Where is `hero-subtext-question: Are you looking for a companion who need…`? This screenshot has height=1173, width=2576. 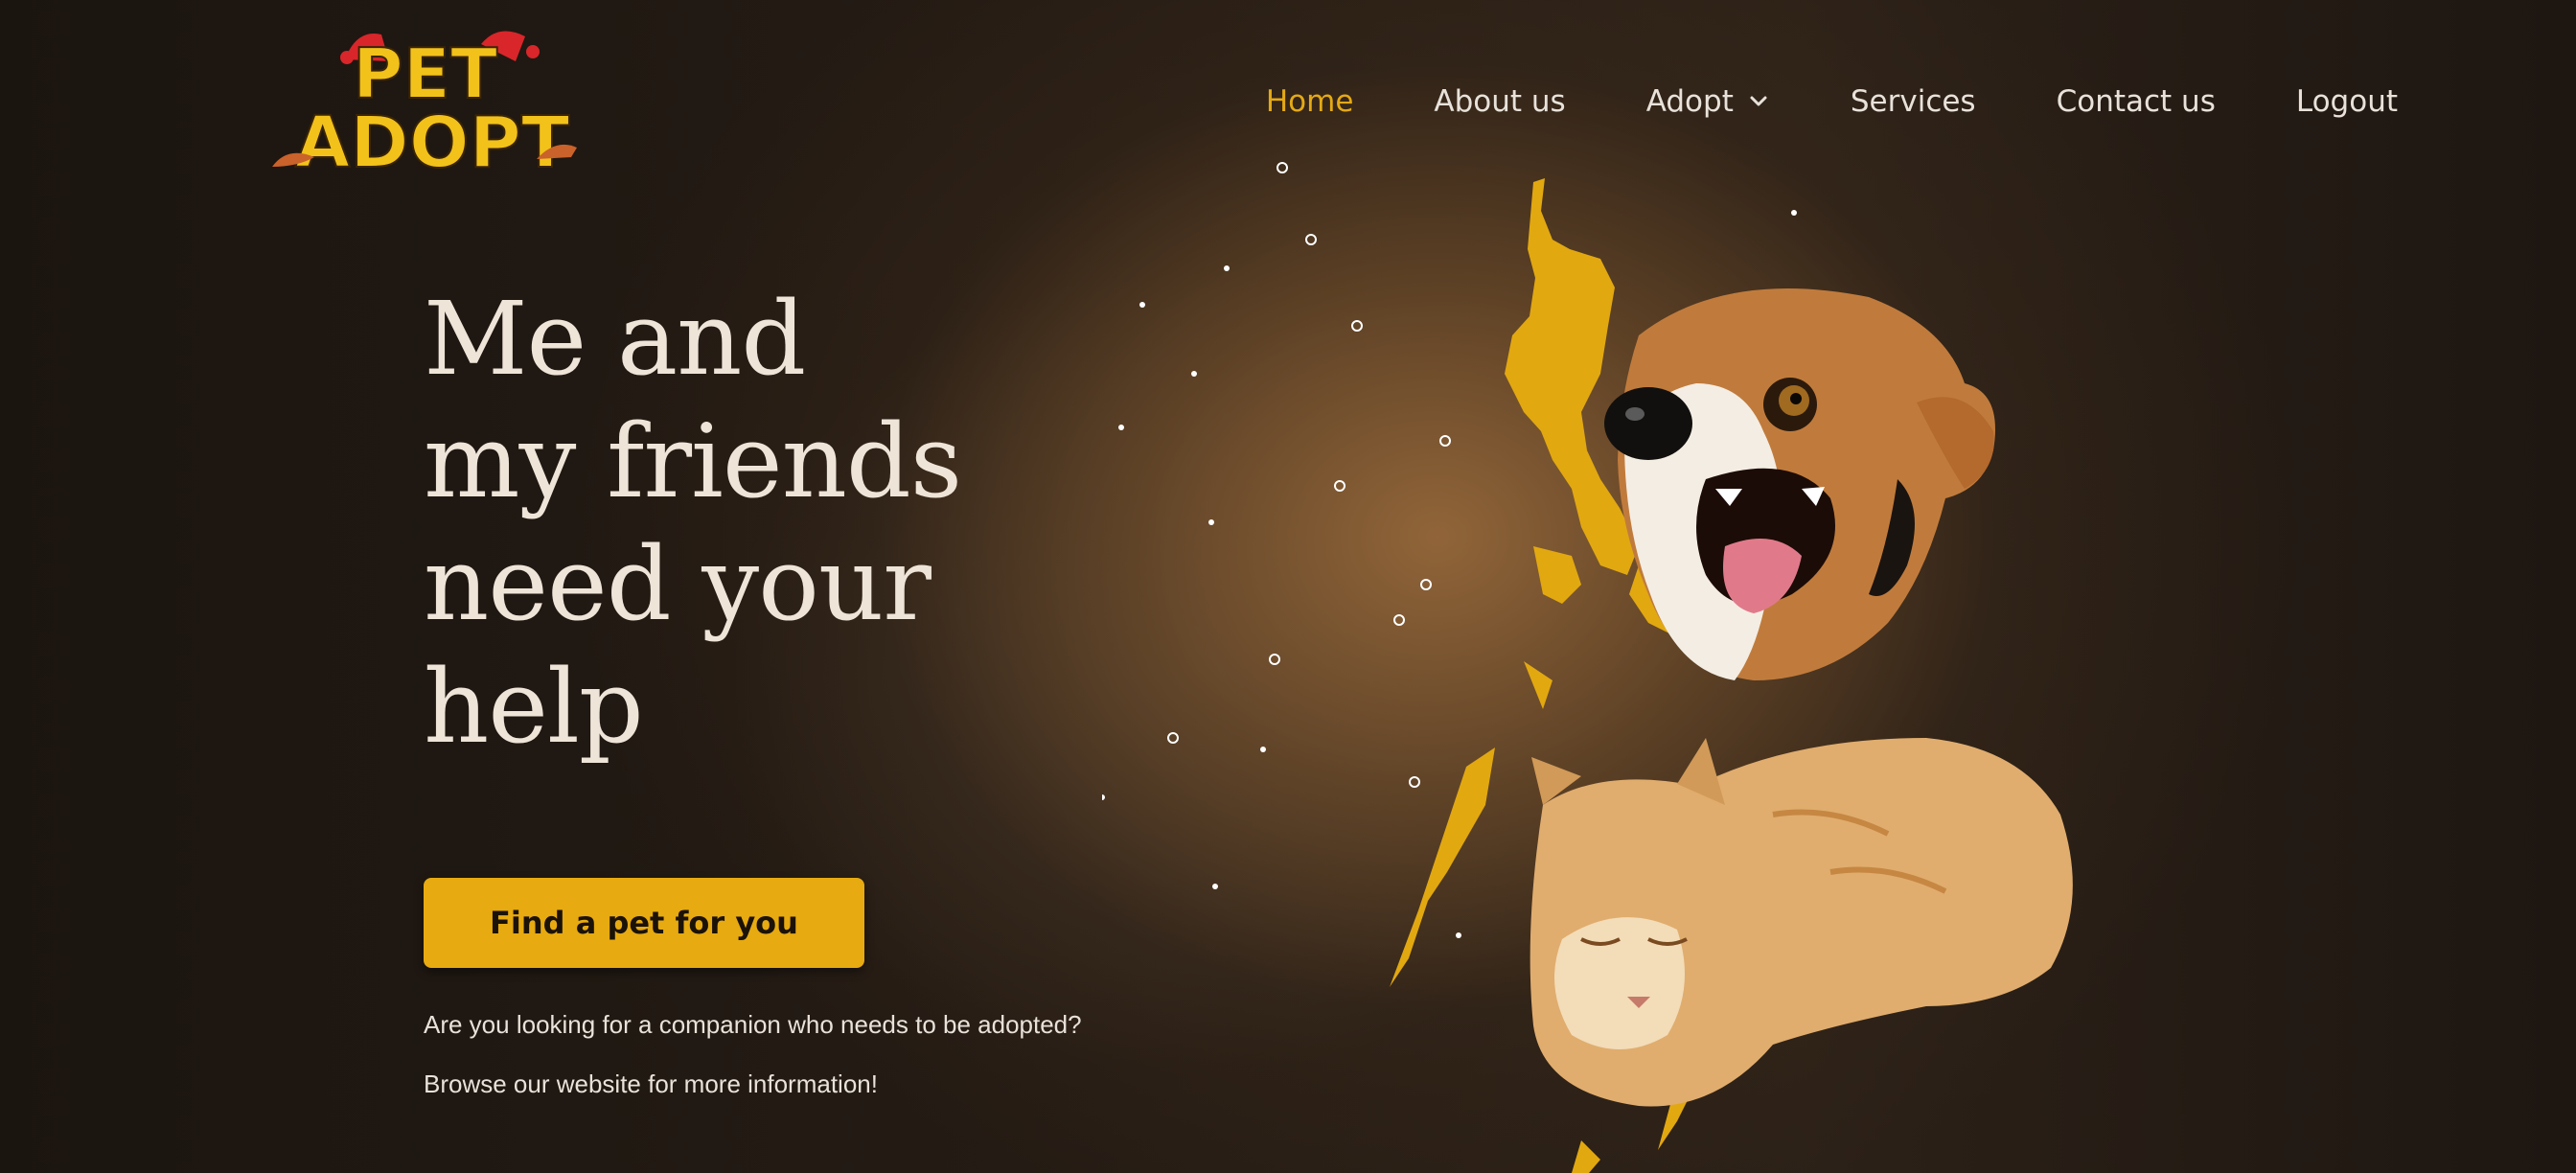
hero-subtext-question: Are you looking for a companion who need… is located at coordinates (753, 1024).